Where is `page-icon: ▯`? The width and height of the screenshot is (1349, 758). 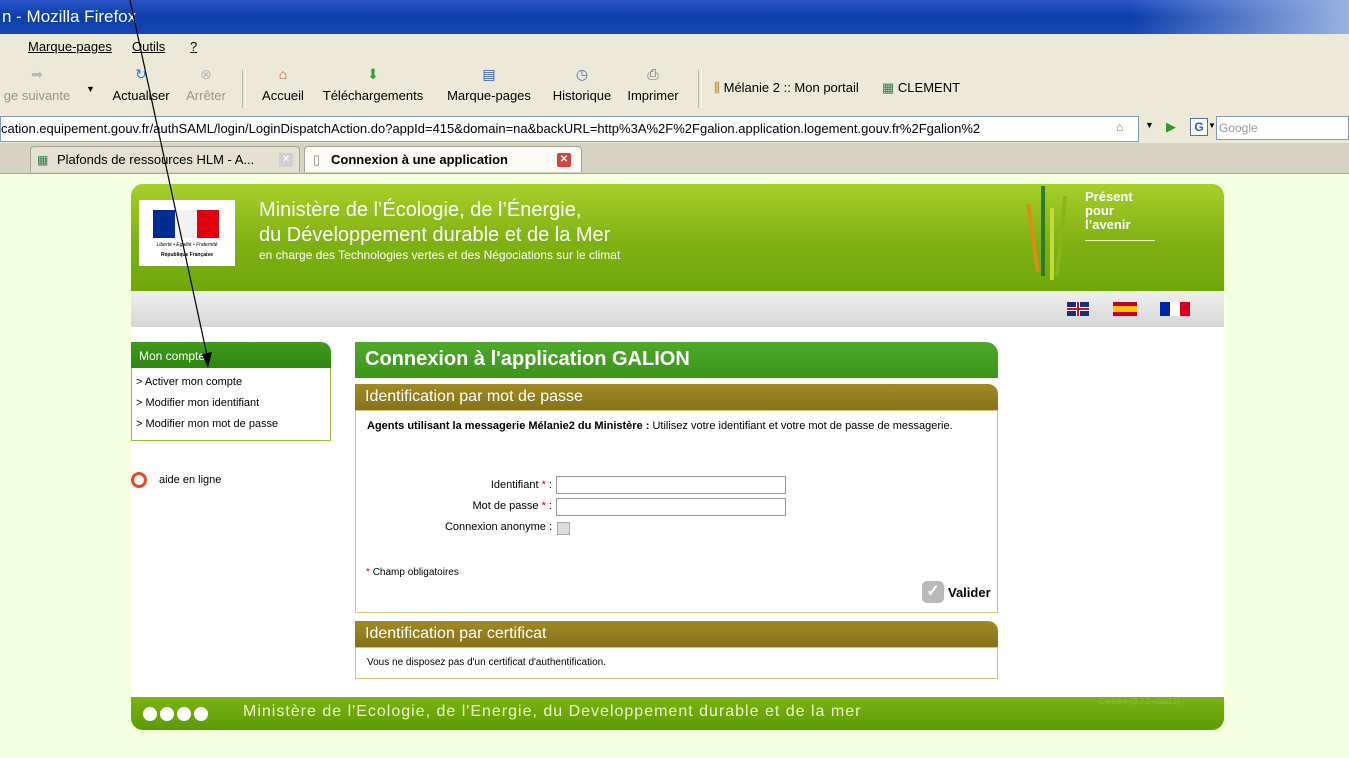
page-icon: ▯ is located at coordinates (317, 159).